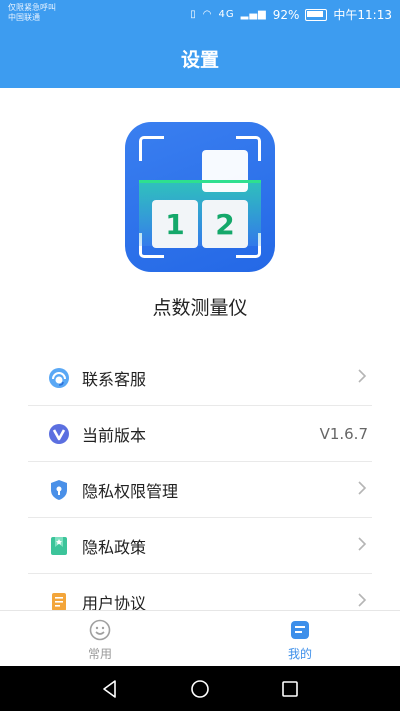 The height and width of the screenshot is (711, 400). What do you see at coordinates (286, 14) in the screenshot?
I see `battery-percent: 92%` at bounding box center [286, 14].